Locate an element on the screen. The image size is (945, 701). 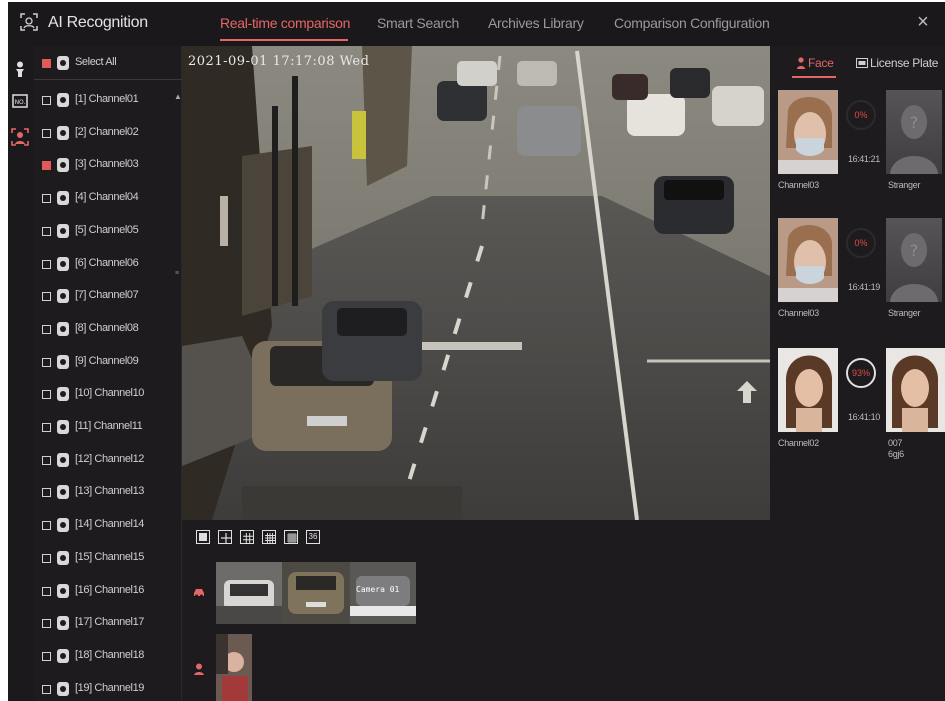
channel-row: [13] Channel13 is located at coordinates (108, 493).